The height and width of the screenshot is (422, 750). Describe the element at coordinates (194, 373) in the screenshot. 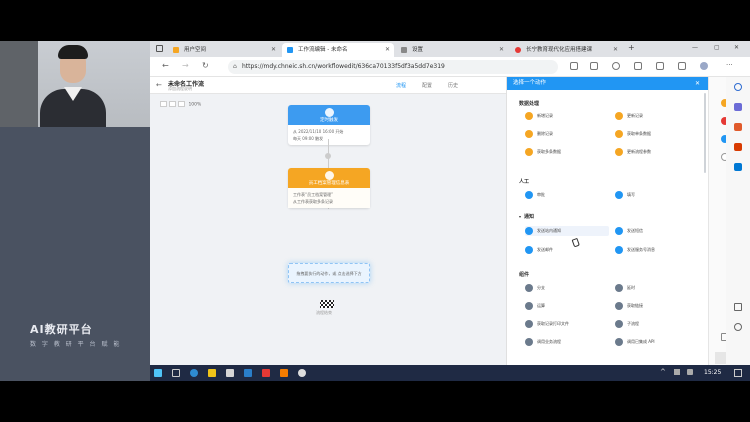

I see `edge-icon` at that location.